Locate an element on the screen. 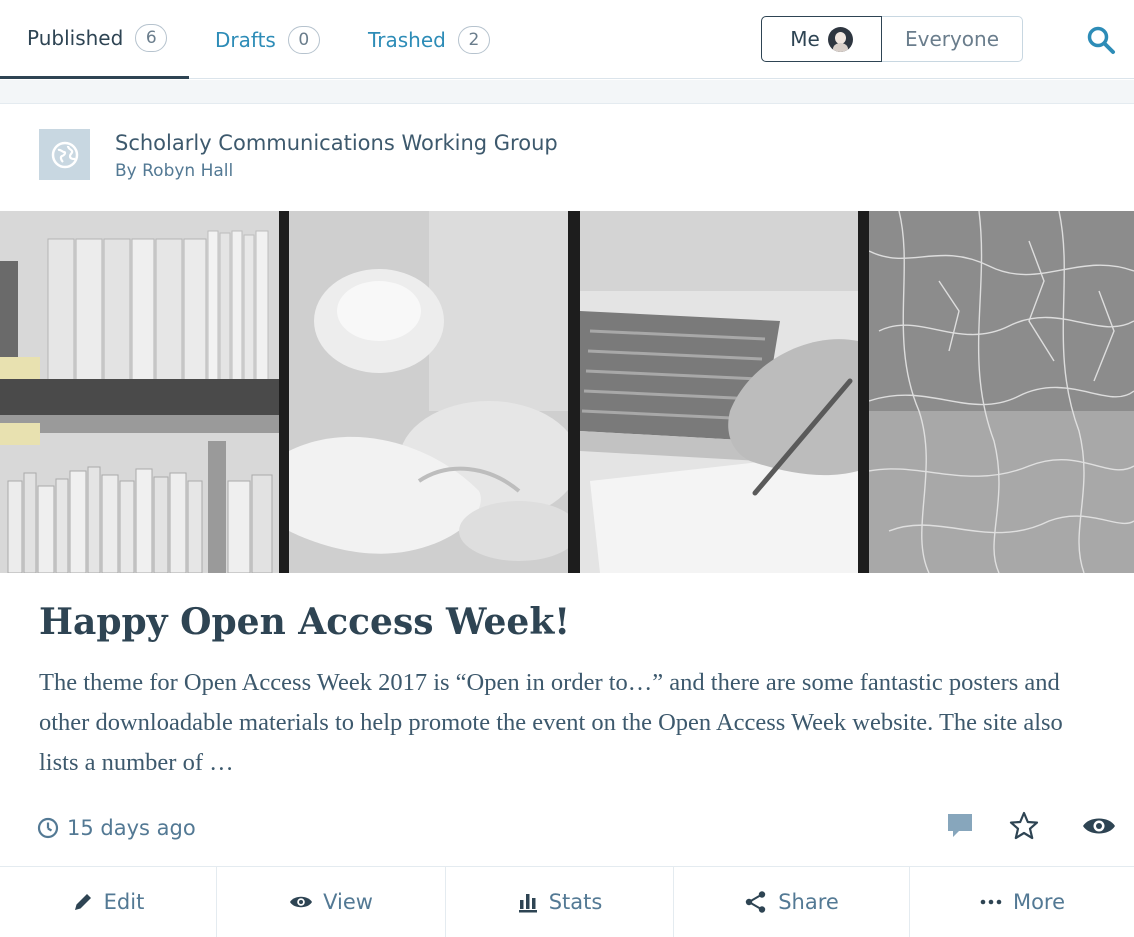 The width and height of the screenshot is (1134, 937). filter-everyone-label: Everyone is located at coordinates (952, 39).